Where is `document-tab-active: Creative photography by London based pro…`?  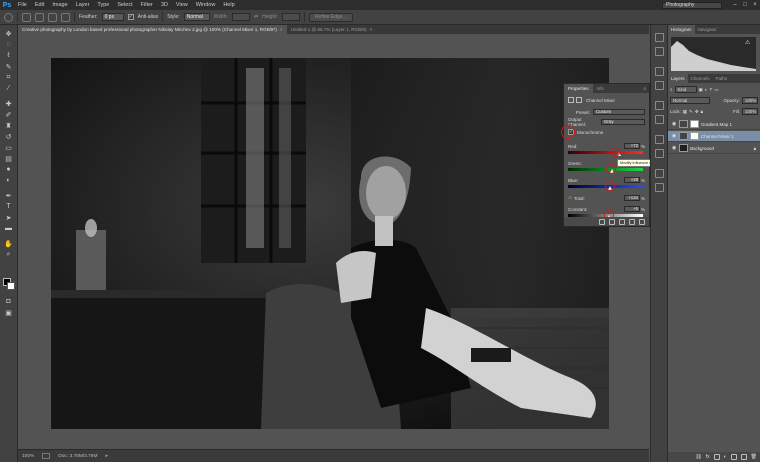
document-tab-active: Creative photography by London based pro… is located at coordinates (152, 29).